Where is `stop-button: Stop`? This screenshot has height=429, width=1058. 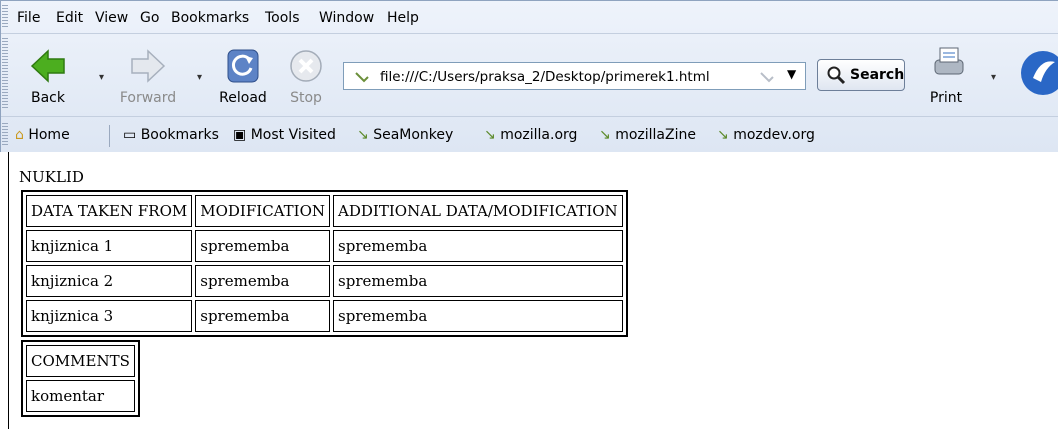 stop-button: Stop is located at coordinates (306, 74).